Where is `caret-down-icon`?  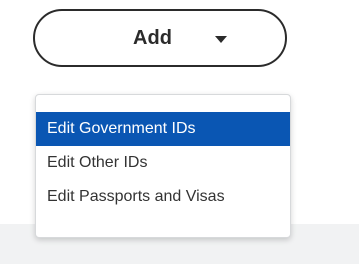
caret-down-icon is located at coordinates (220, 39).